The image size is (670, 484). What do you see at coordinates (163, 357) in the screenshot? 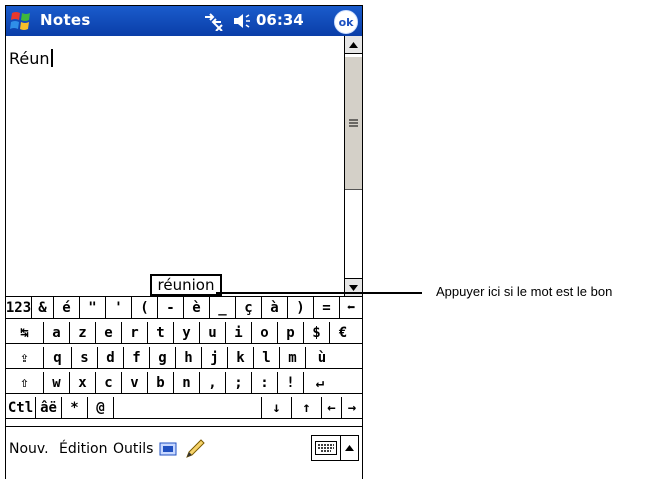
I see `key: g` at bounding box center [163, 357].